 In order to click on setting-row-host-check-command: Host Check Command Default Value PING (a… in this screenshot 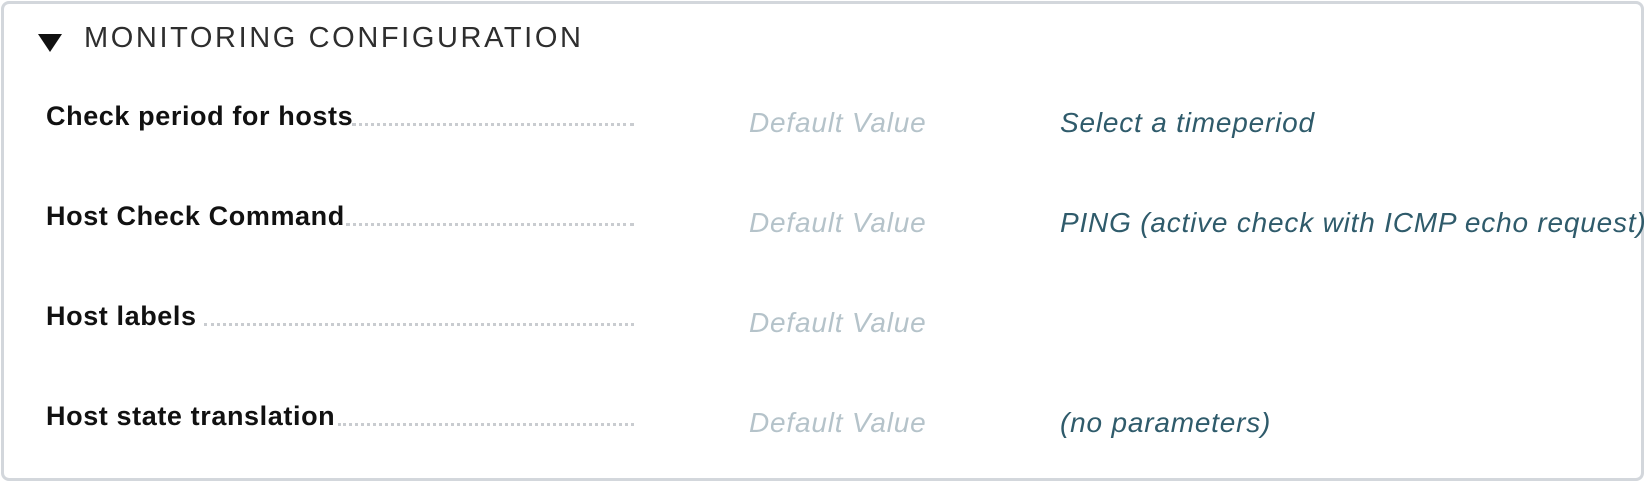, I will do `click(846, 229)`.